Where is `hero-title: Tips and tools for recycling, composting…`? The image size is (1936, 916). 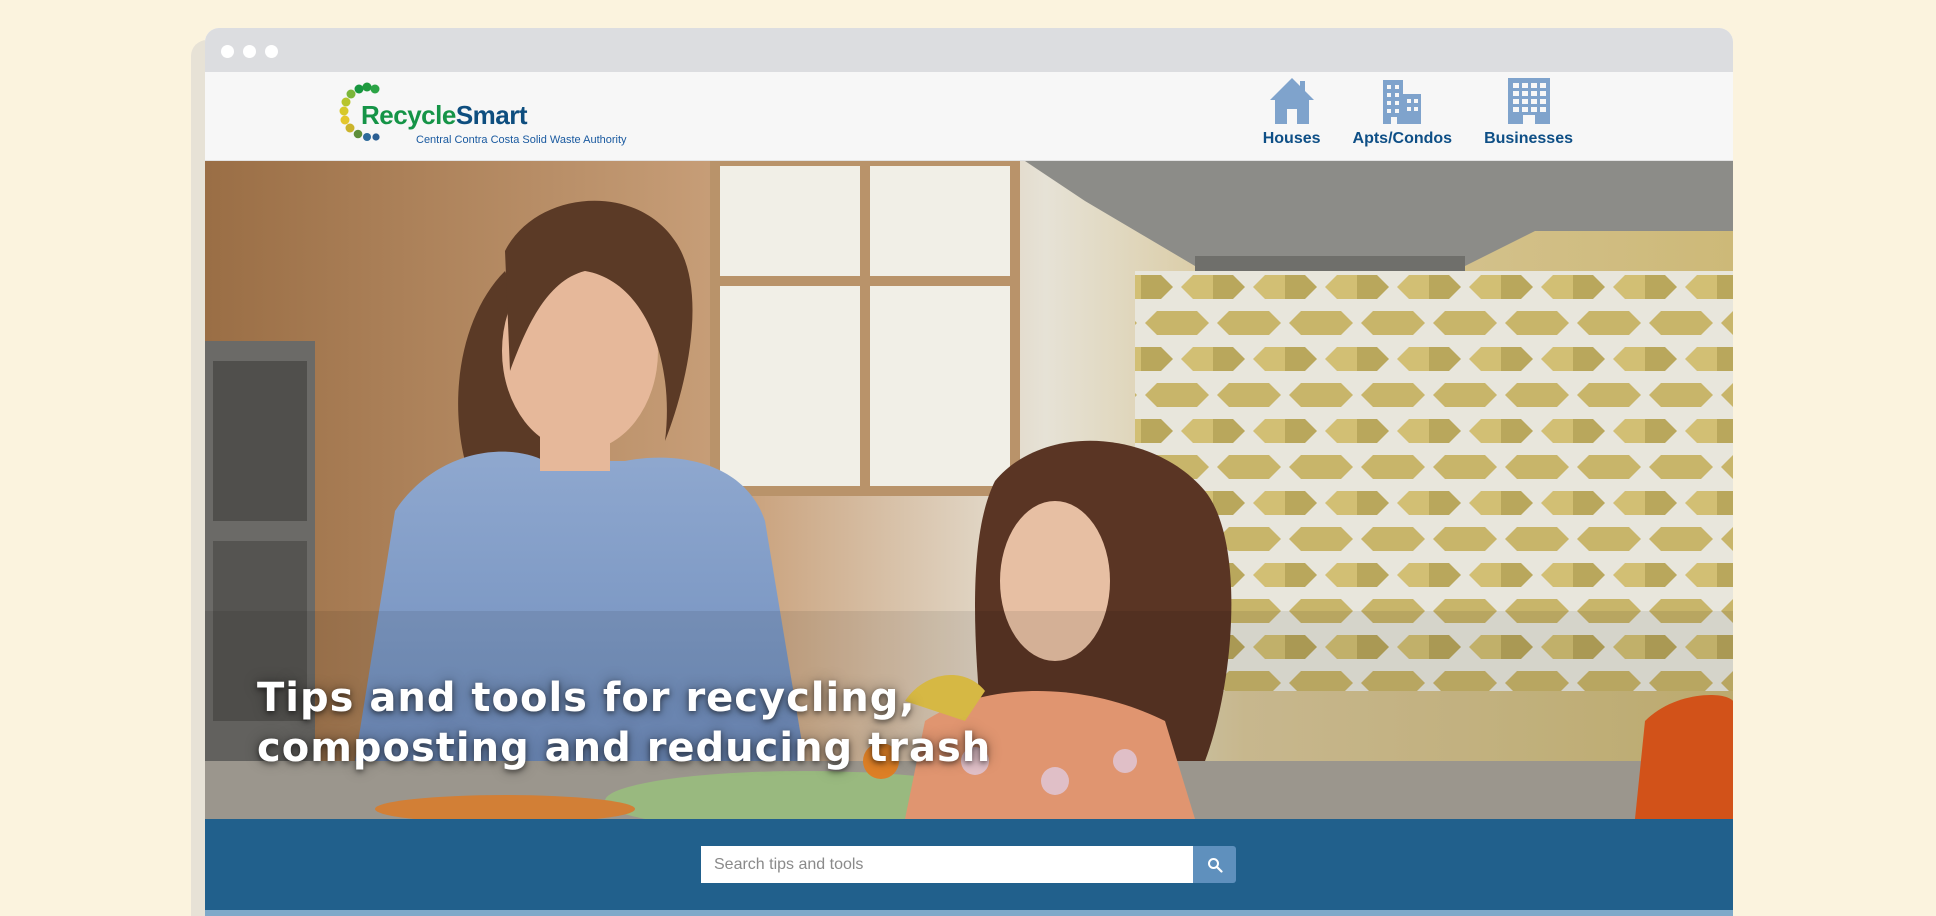
hero-title: Tips and tools for recycling, composting… is located at coordinates (647, 723).